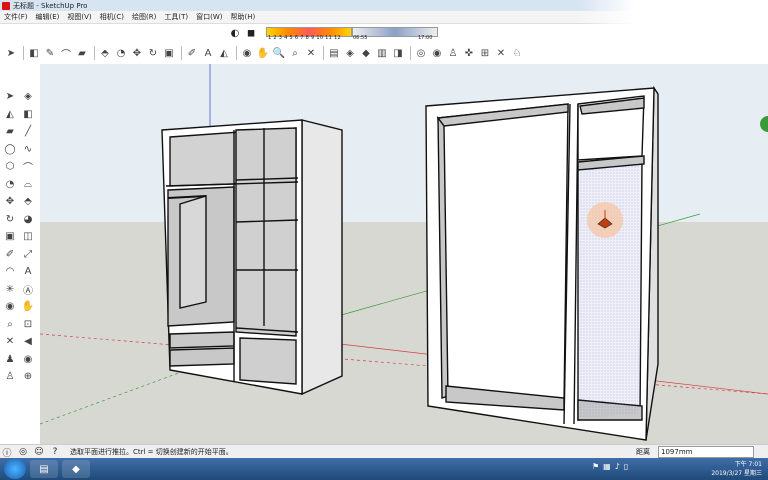  What do you see at coordinates (176, 17) in the screenshot?
I see `menu-tools: 工具(T)` at bounding box center [176, 17].